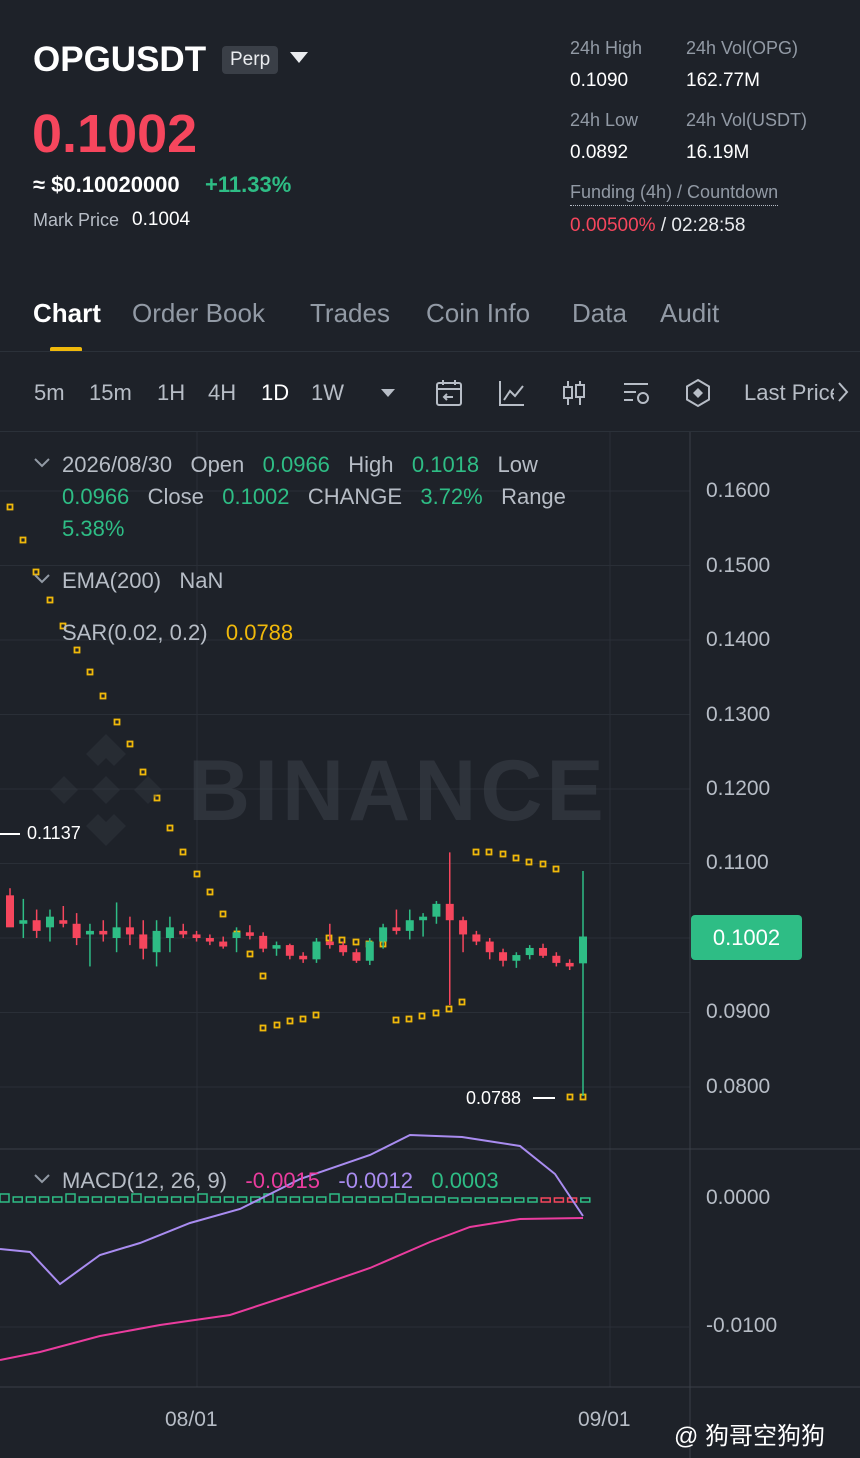  Describe the element at coordinates (299, 57) in the screenshot. I see `symbol-dropdown-icon` at that location.